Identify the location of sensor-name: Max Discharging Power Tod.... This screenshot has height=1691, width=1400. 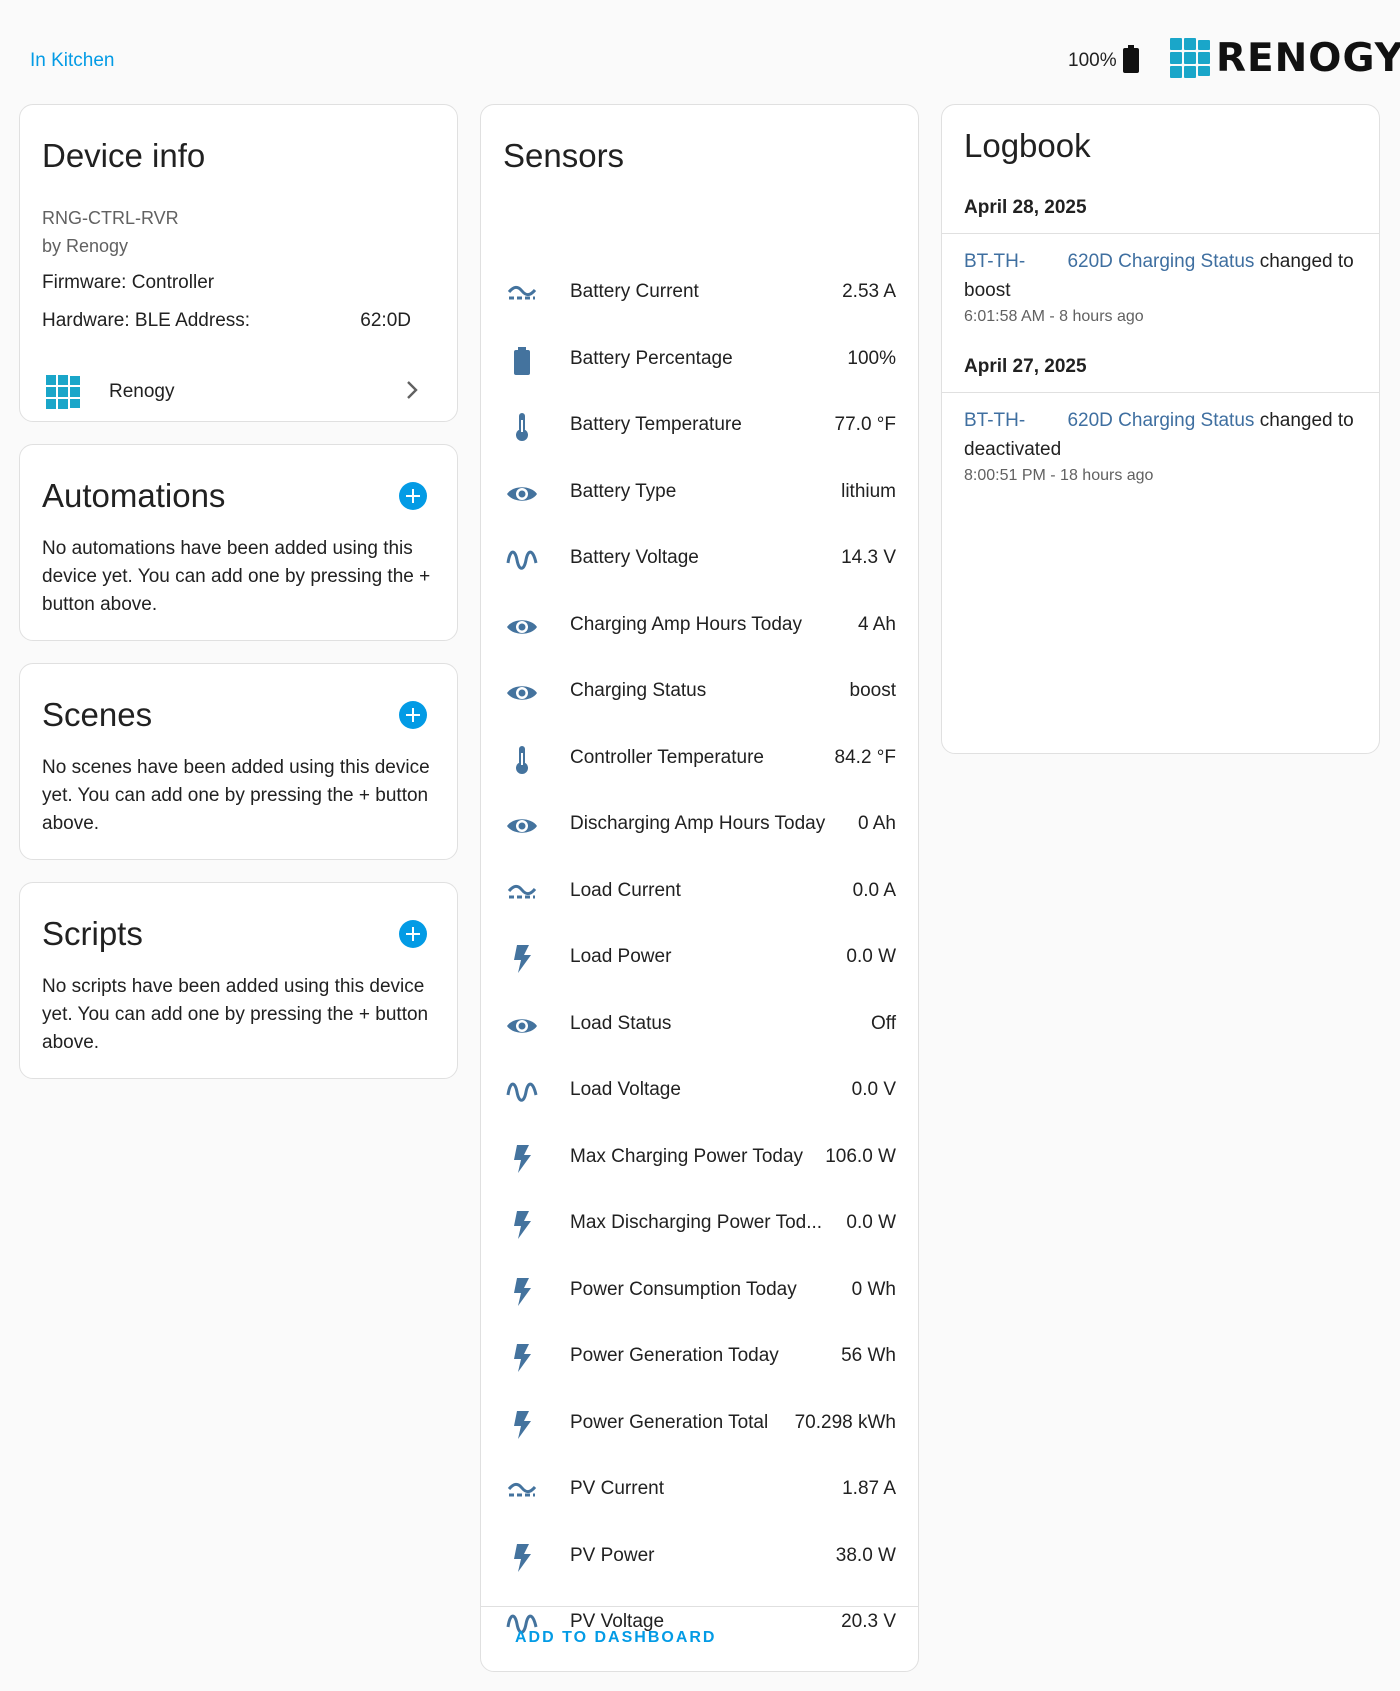
(696, 1222).